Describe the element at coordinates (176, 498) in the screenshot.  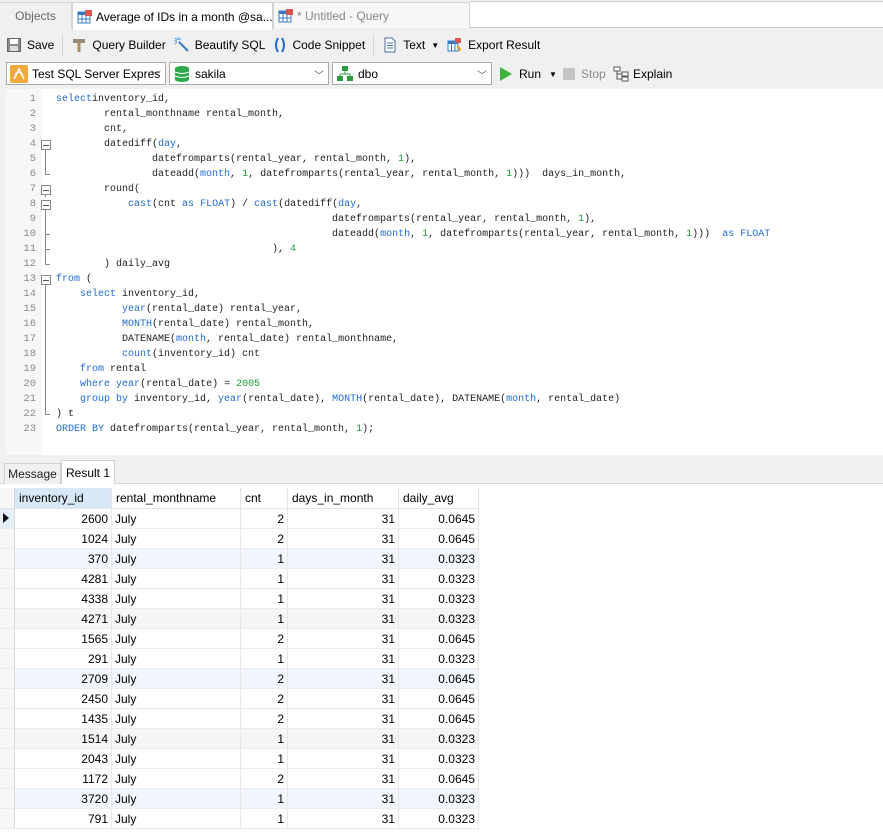
I see `column-header-rental-monthname: rental_monthname` at that location.